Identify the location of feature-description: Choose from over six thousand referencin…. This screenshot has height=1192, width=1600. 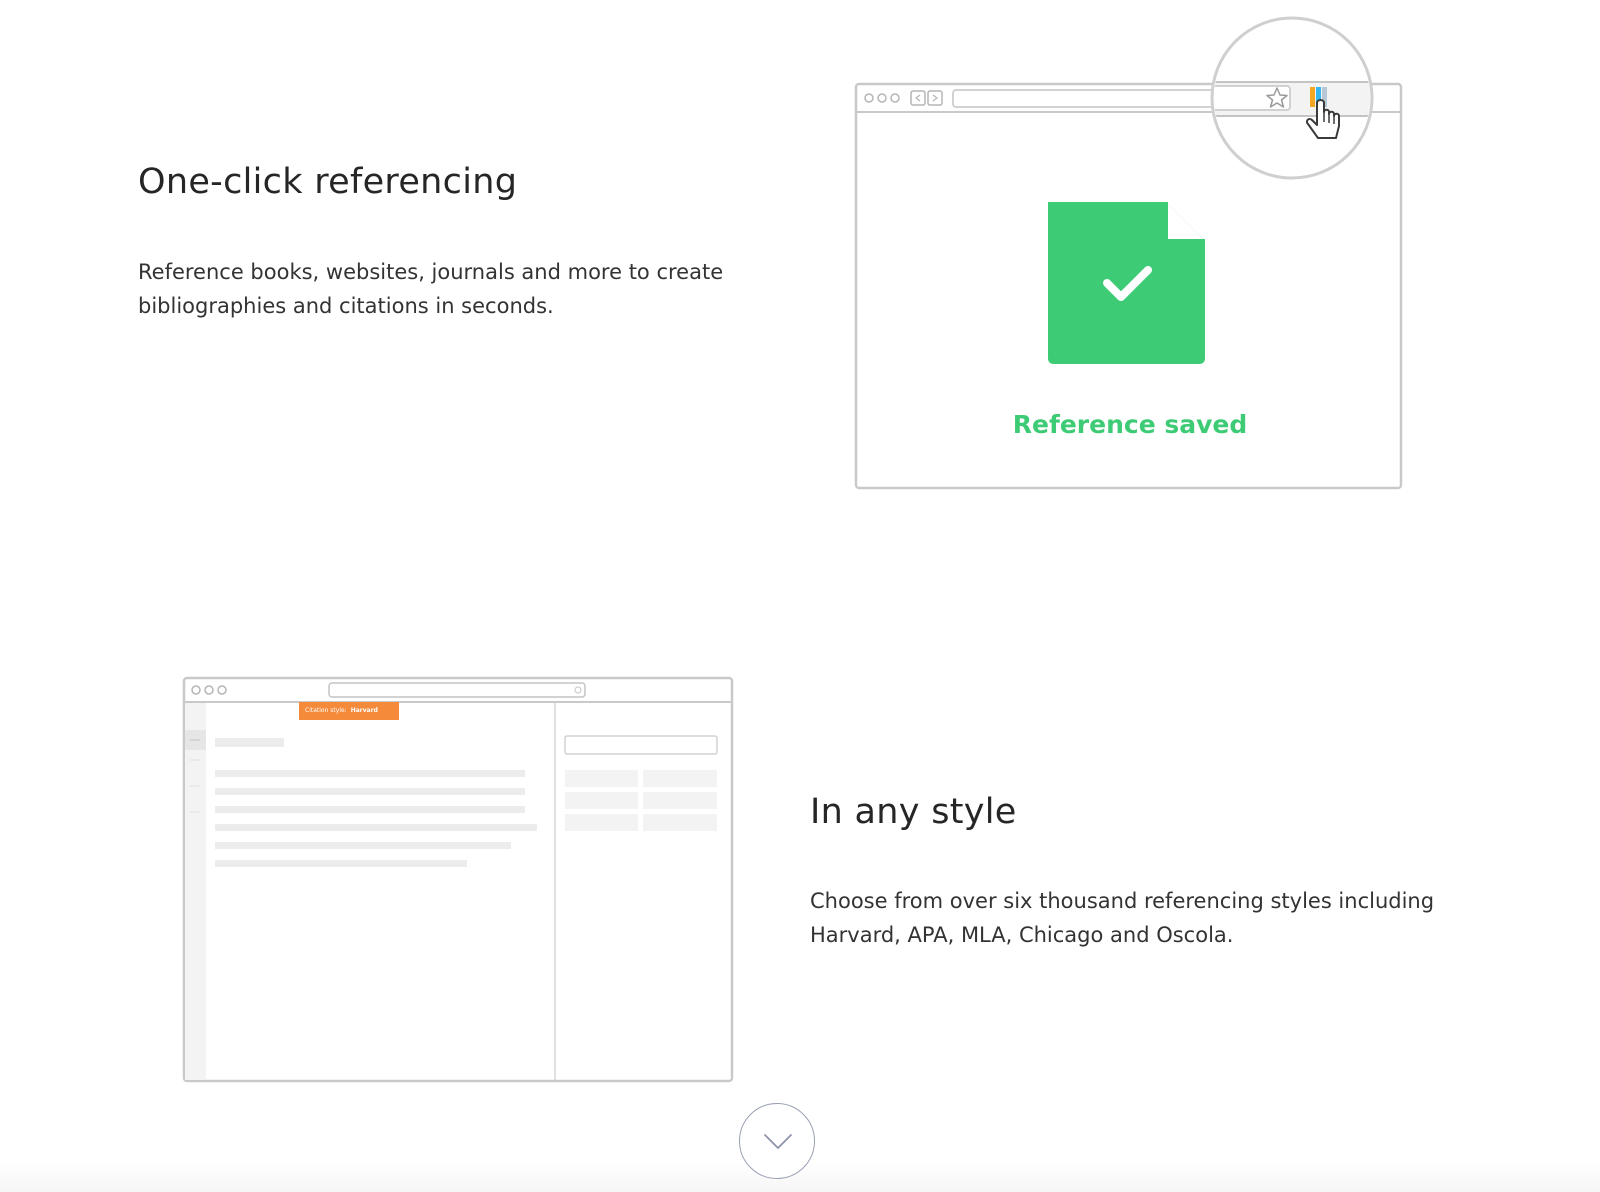
(1122, 918).